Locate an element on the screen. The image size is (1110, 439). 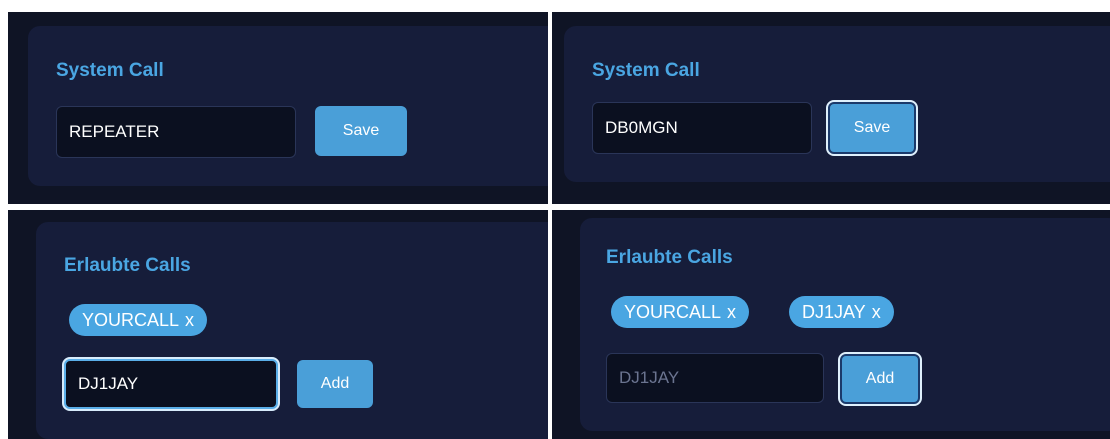
chip-label: DJ1JAY is located at coordinates (834, 312).